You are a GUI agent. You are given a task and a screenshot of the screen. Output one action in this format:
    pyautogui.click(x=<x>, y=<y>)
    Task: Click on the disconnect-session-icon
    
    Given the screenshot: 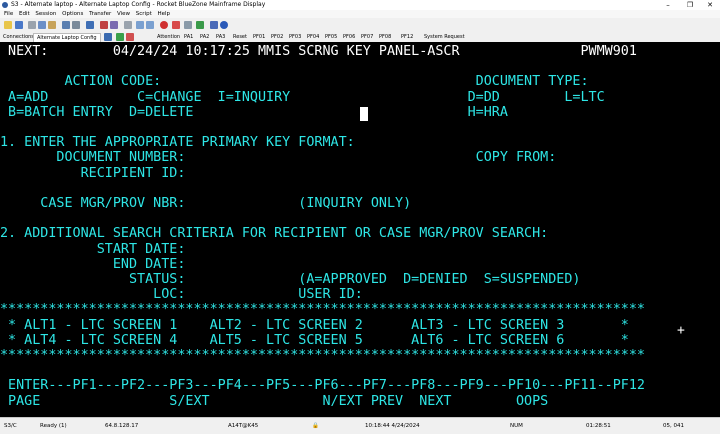 What is the action you would take?
    pyautogui.click(x=130, y=37)
    